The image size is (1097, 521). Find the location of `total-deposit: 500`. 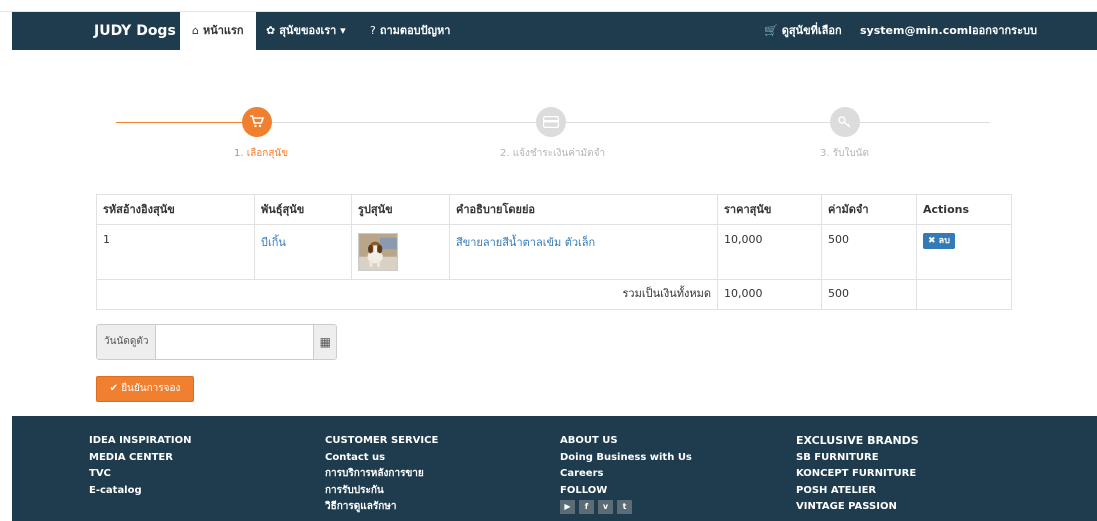

total-deposit: 500 is located at coordinates (869, 294).